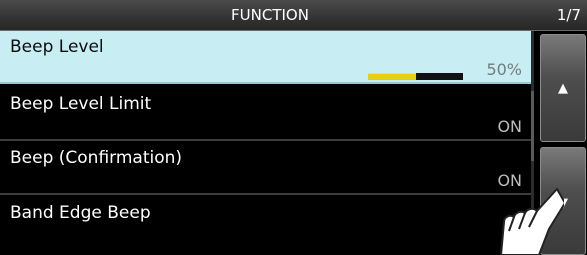 The image size is (587, 255). I want to click on page-up-button: ▲, so click(563, 88).